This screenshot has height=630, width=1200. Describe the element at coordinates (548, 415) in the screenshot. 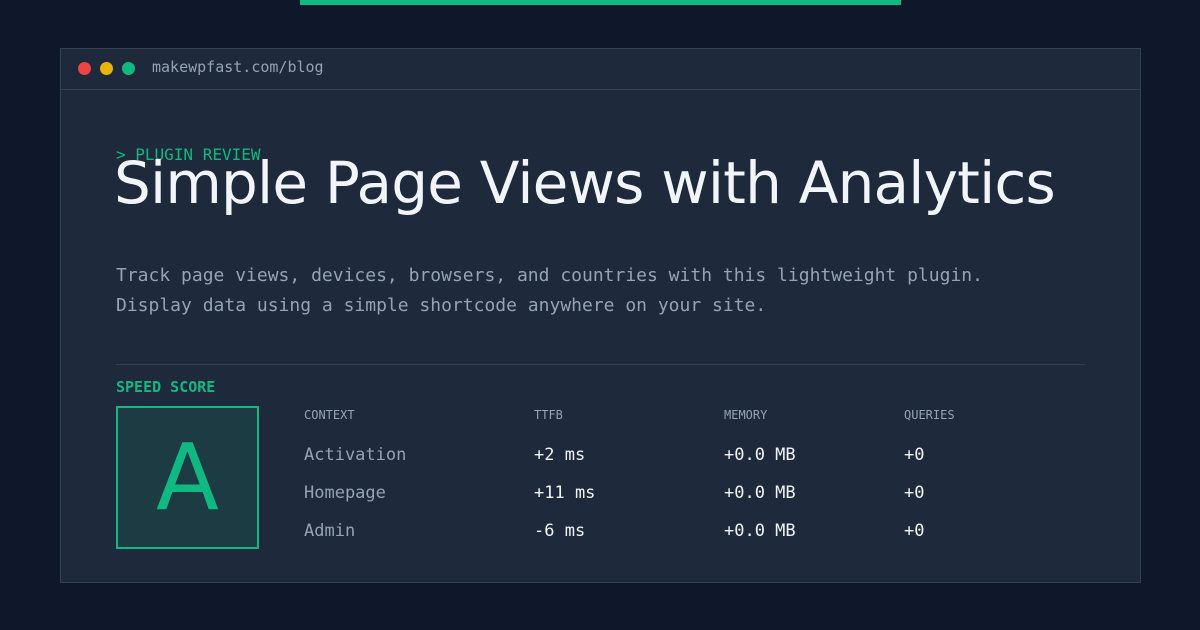

I see `column-header-ttfb: TTFB` at that location.